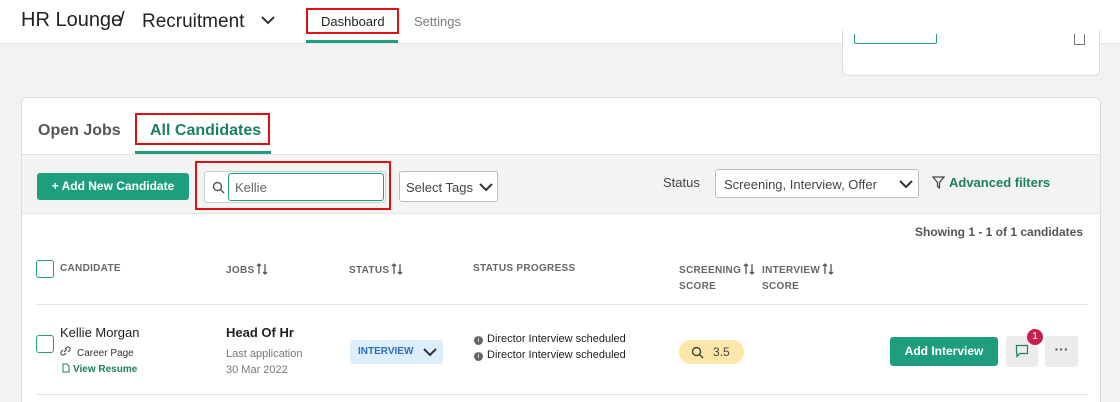 Image resolution: width=1120 pixels, height=402 pixels. Describe the element at coordinates (193, 22) in the screenshot. I see `project-name: Recruitment` at that location.